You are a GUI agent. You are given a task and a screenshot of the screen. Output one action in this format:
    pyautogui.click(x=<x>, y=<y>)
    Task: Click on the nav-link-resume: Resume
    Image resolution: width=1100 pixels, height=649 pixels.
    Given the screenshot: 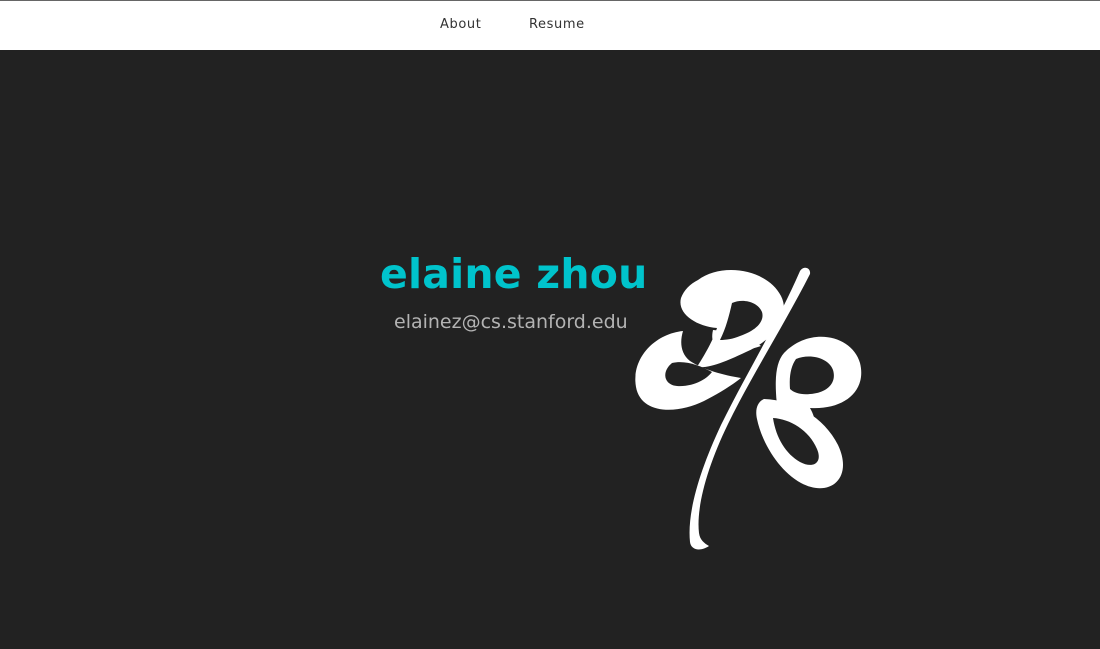 What is the action you would take?
    pyautogui.click(x=557, y=24)
    